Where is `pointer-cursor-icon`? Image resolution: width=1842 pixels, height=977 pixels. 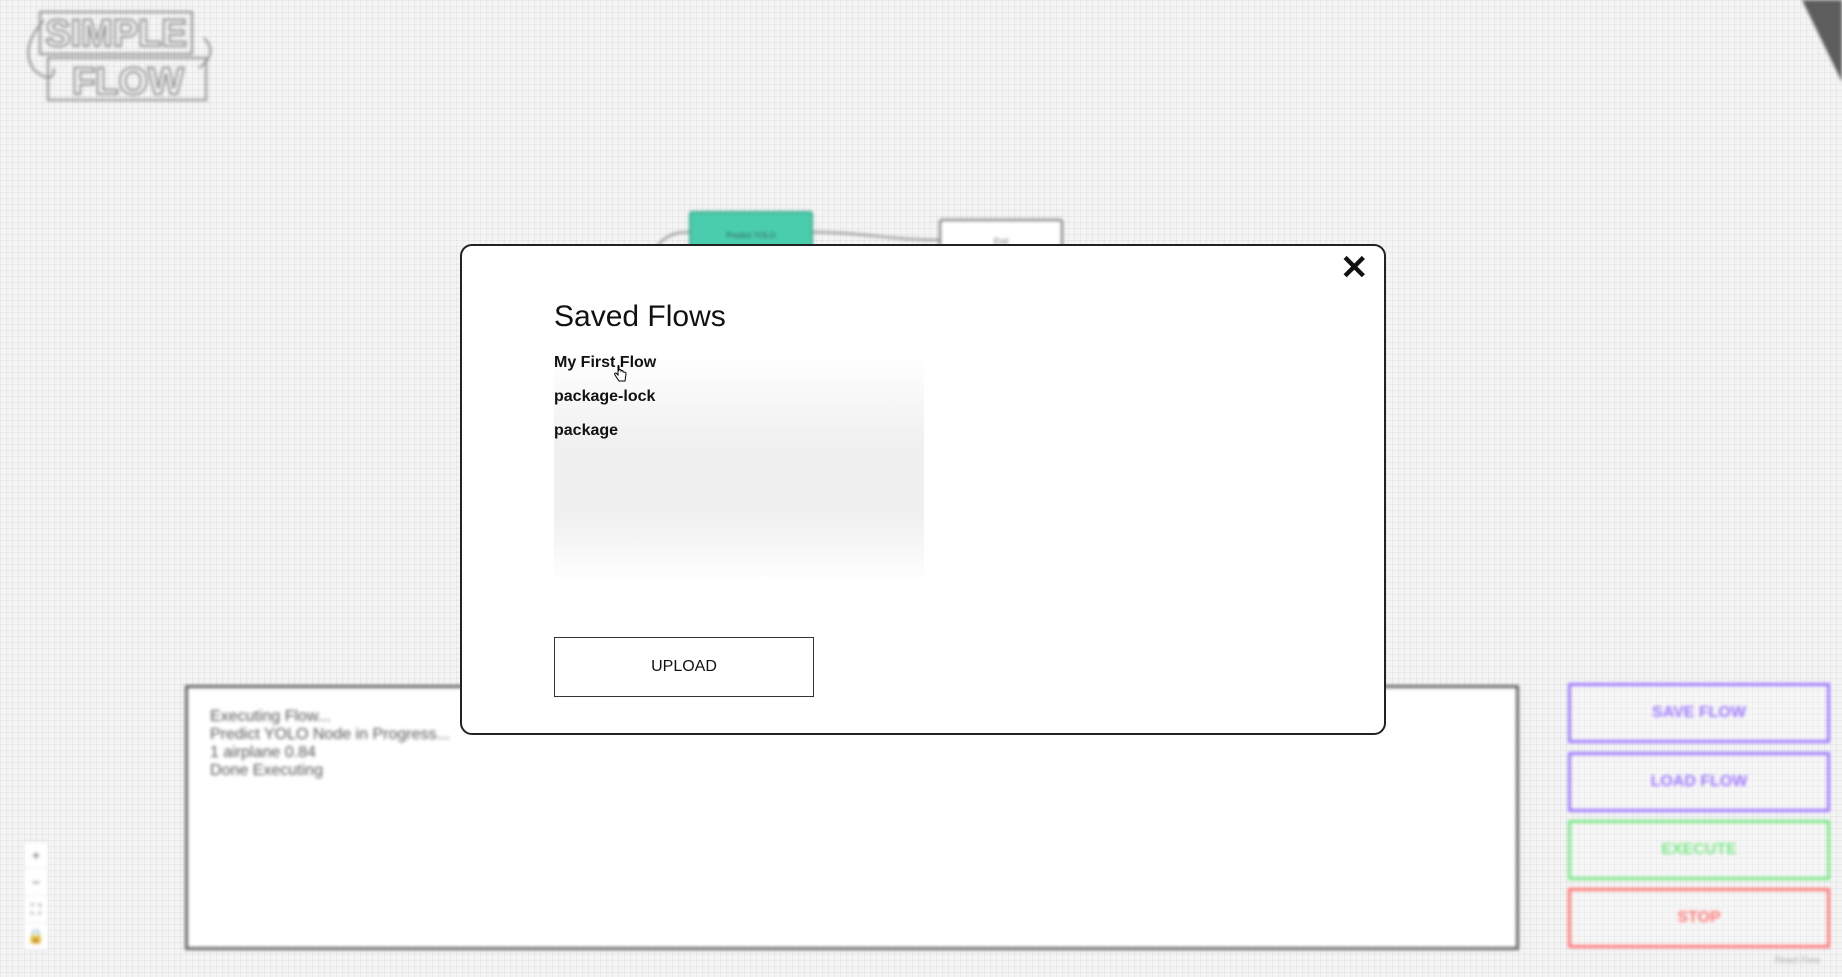
pointer-cursor-icon is located at coordinates (620, 373).